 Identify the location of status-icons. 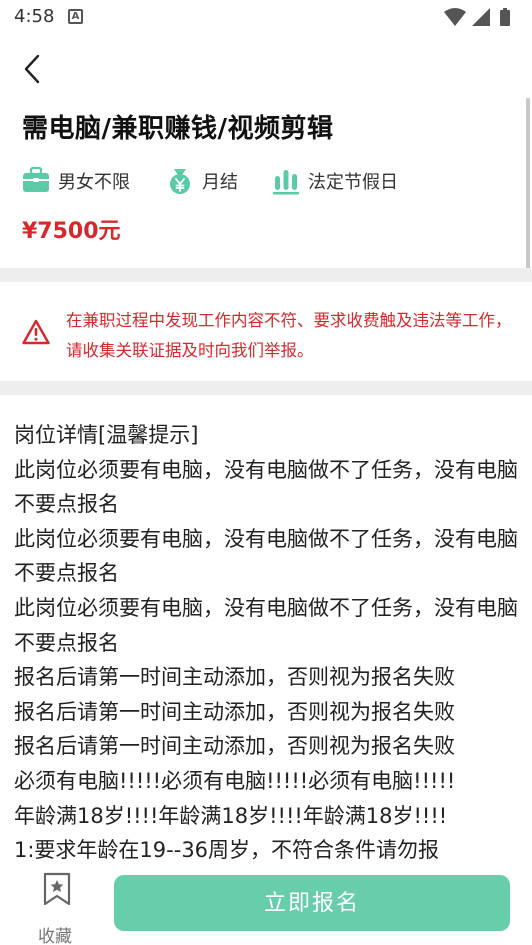
(482, 20).